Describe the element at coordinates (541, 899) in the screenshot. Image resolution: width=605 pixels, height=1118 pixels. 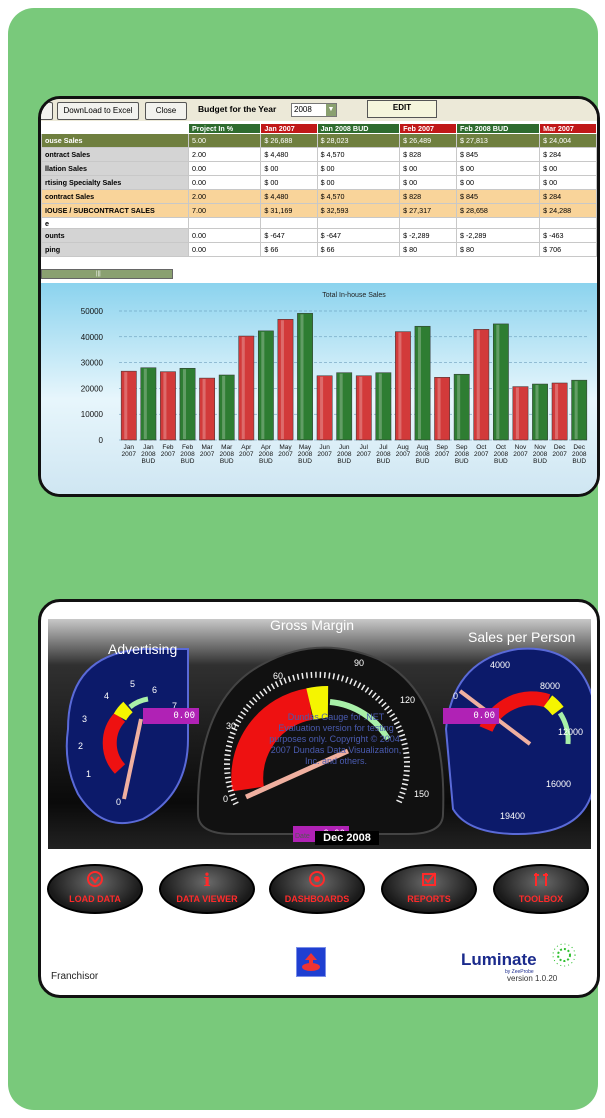
I see `nav-button-label: TOOLBOX` at that location.